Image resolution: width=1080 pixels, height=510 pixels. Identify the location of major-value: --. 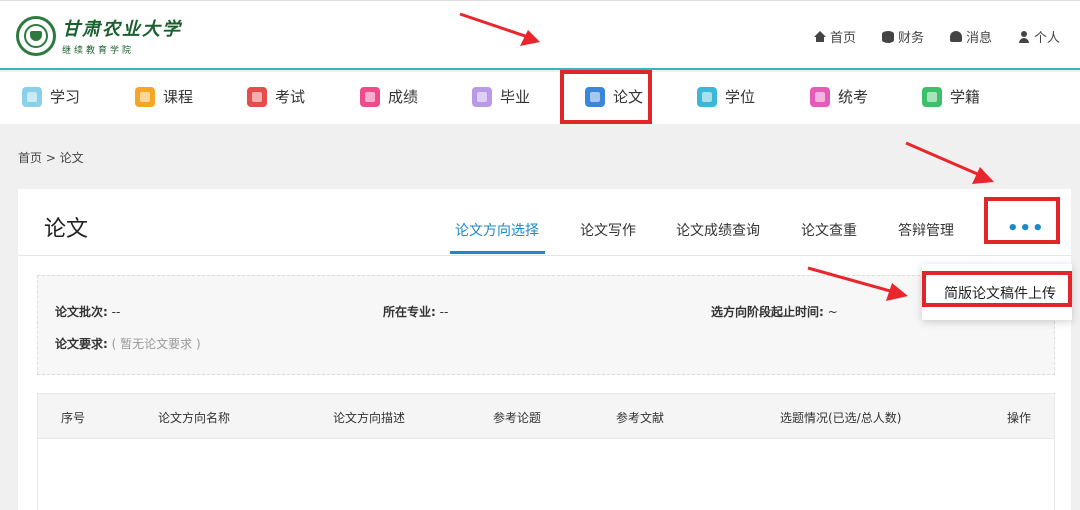
(444, 312).